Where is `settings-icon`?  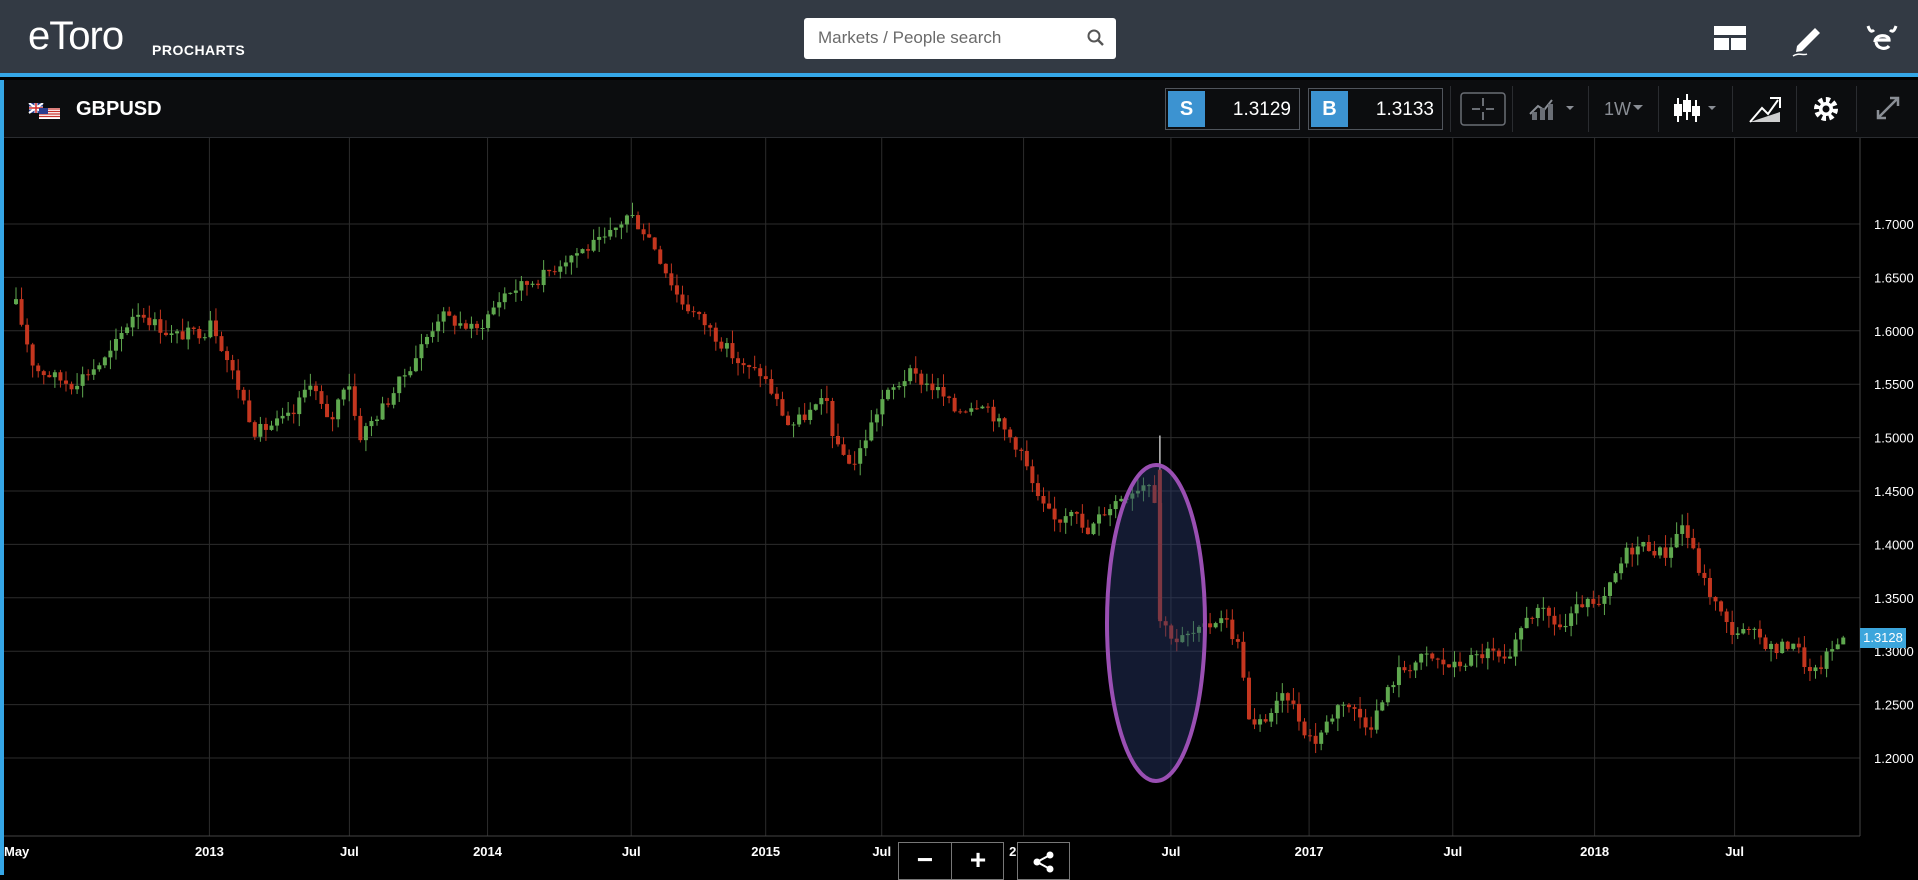 settings-icon is located at coordinates (1826, 109).